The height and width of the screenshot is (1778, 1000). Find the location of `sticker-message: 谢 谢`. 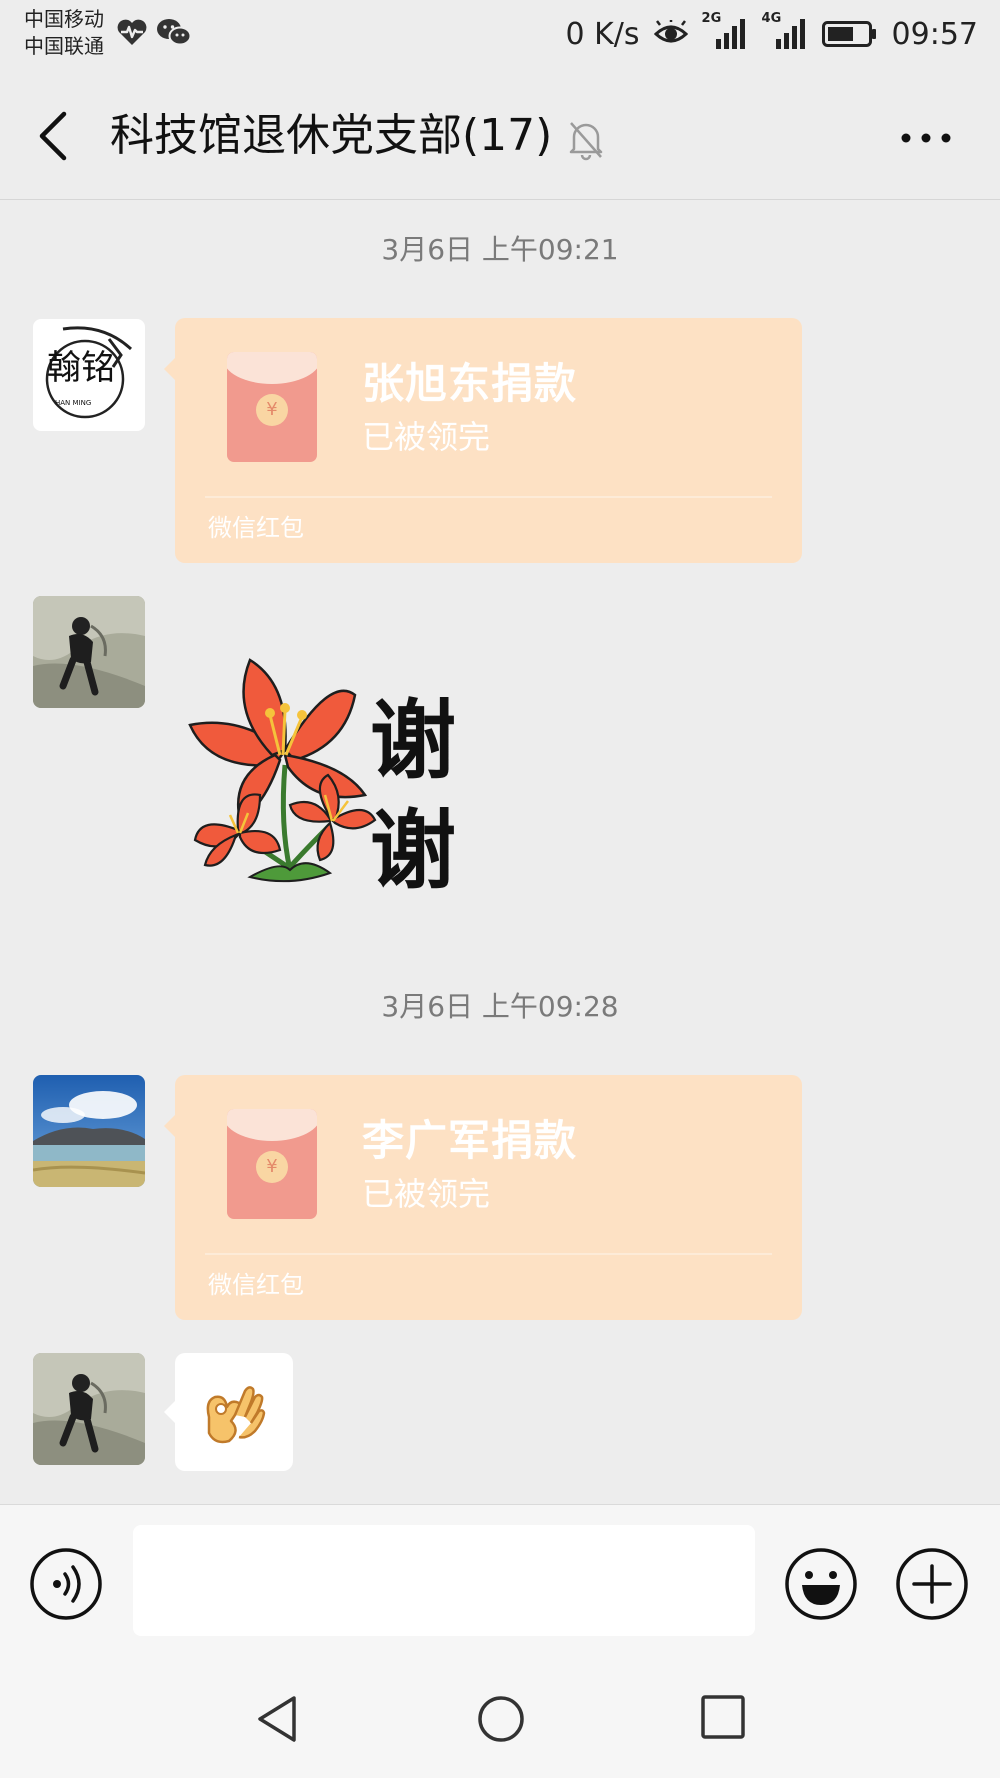

sticker-message: 谢 谢 is located at coordinates (345, 778).